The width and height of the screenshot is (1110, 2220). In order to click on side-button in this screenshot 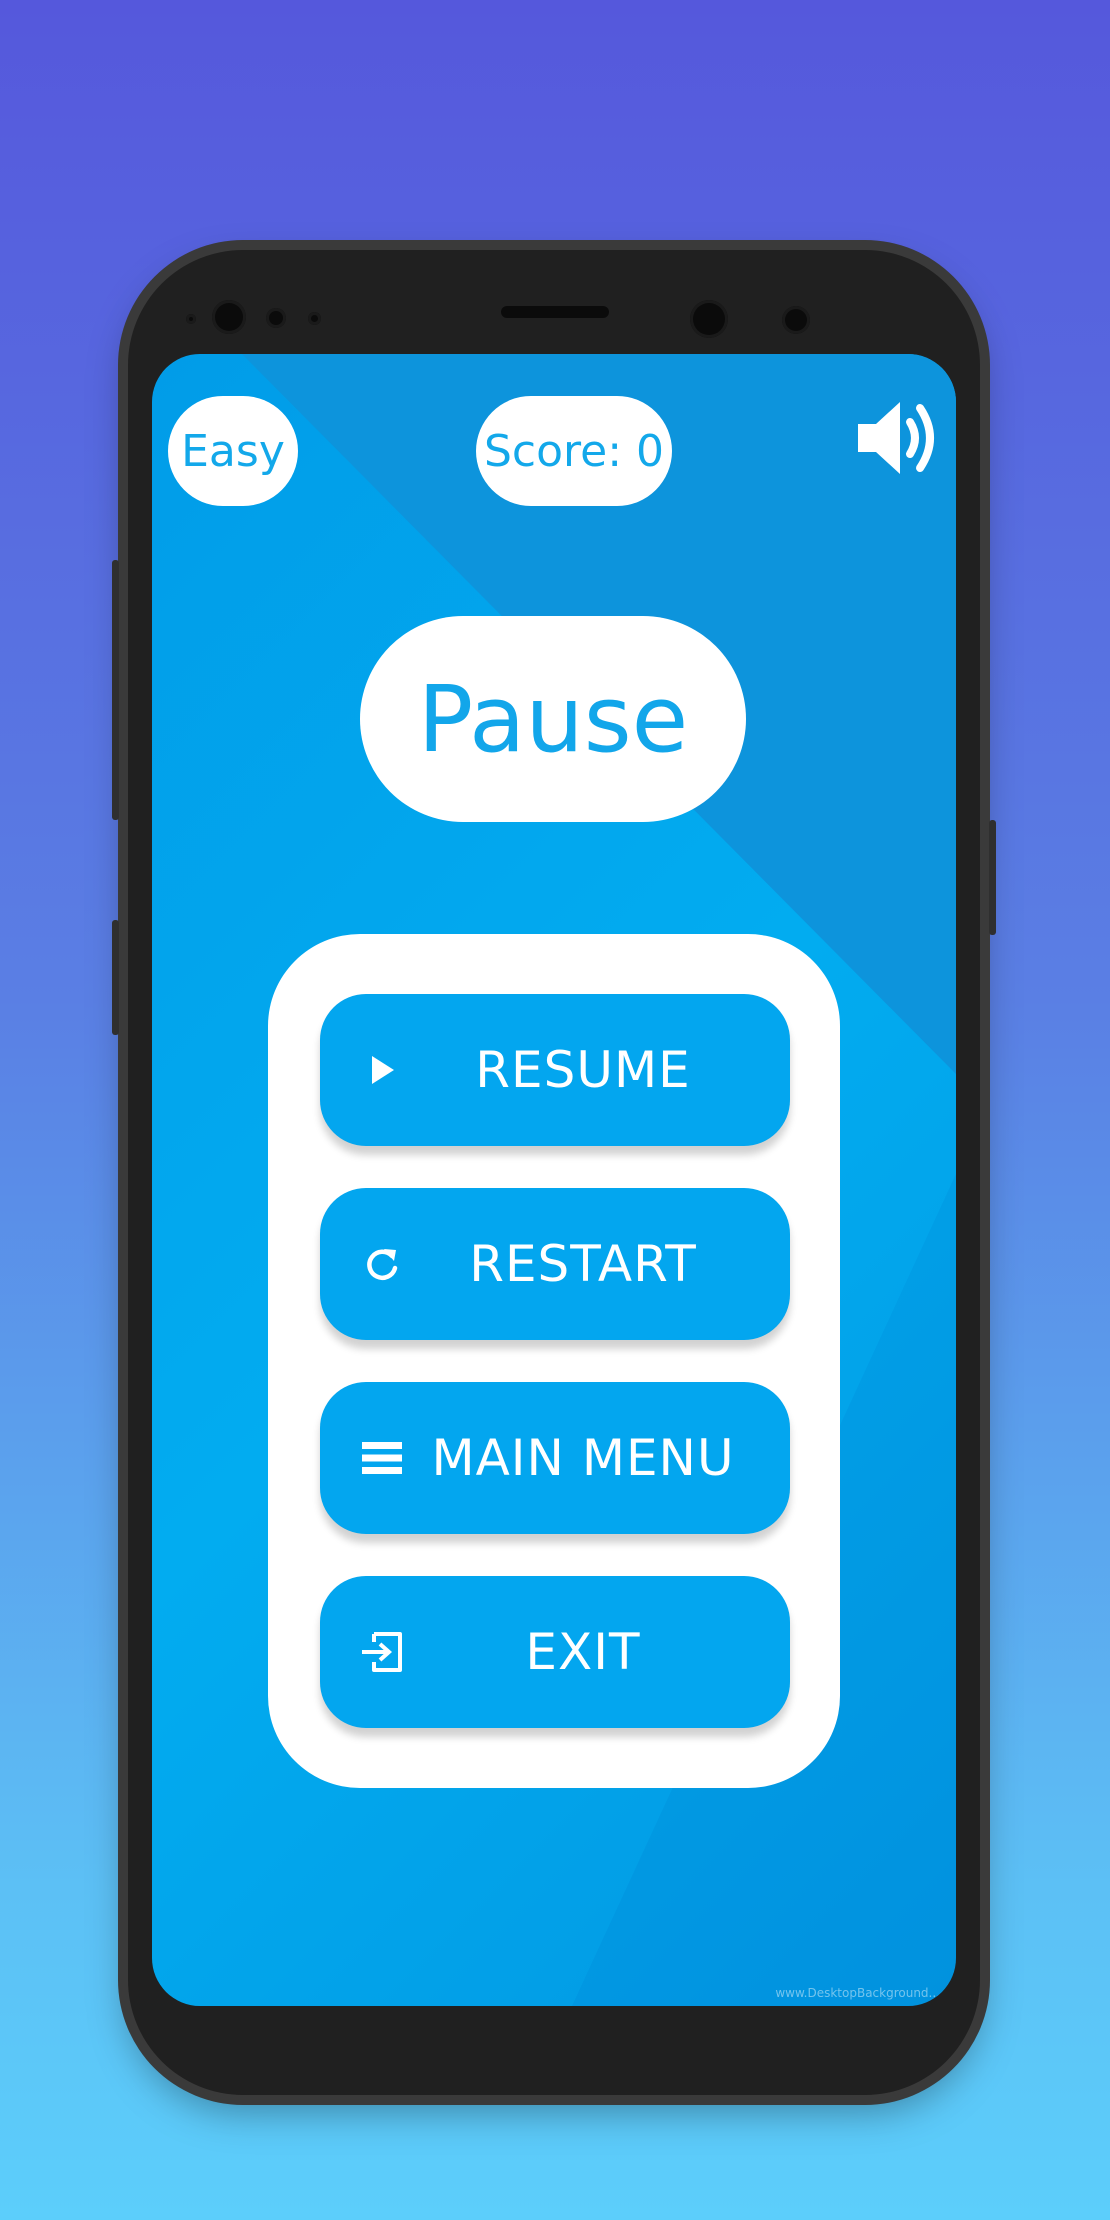, I will do `click(115, 977)`.